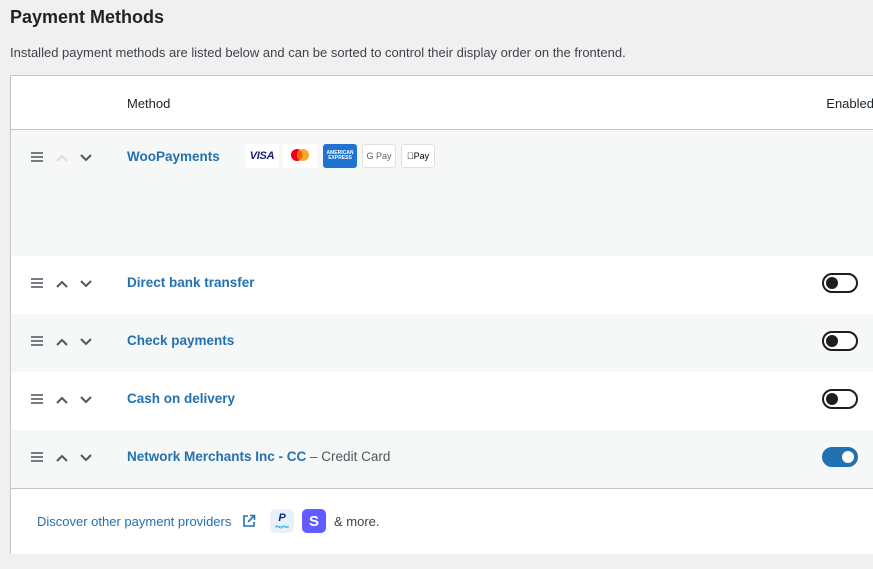  What do you see at coordinates (191, 282) in the screenshot?
I see `method-name-link: Direct bank transfer` at bounding box center [191, 282].